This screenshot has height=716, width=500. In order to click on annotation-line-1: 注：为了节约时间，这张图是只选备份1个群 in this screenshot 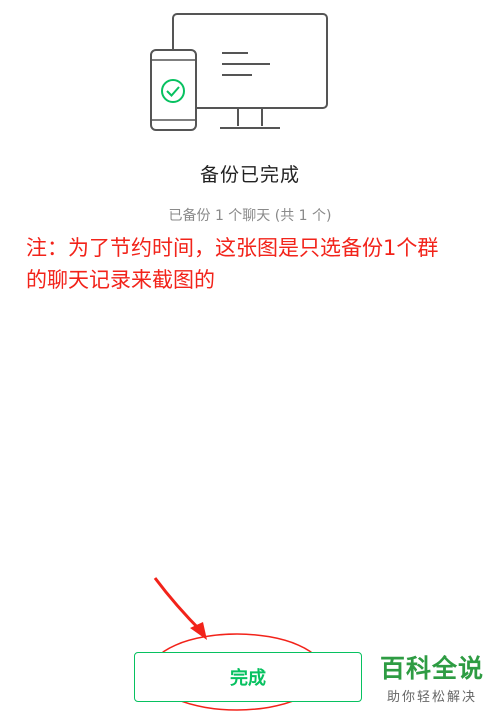, I will do `click(232, 248)`.